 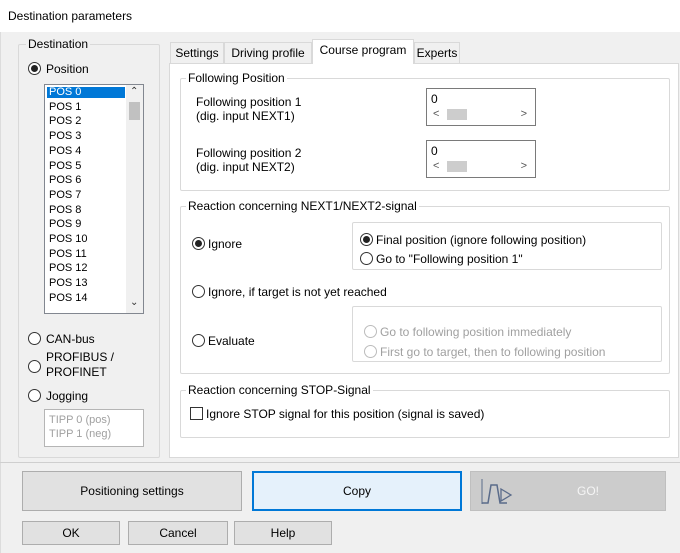 What do you see at coordinates (283, 533) in the screenshot?
I see `help-button: Help` at bounding box center [283, 533].